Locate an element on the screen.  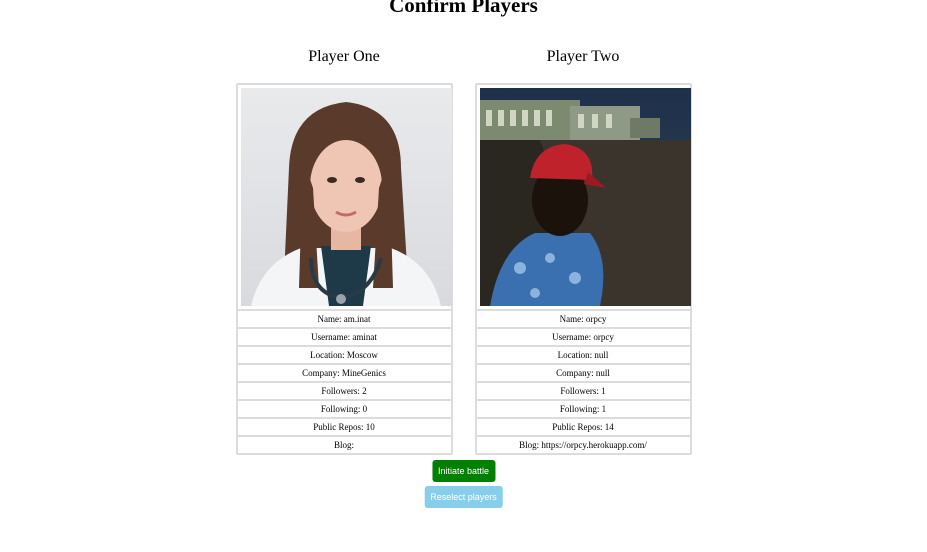
initiate-battle-button: Initiate battle is located at coordinates (463, 471).